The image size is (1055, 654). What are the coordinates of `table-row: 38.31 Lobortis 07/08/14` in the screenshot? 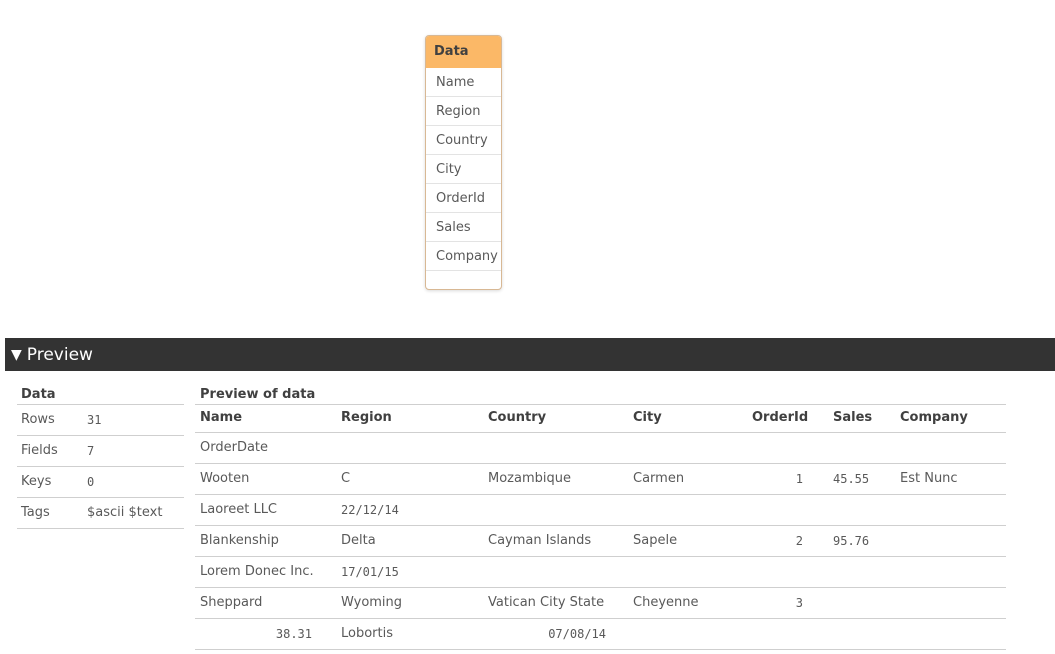 It's located at (600, 634).